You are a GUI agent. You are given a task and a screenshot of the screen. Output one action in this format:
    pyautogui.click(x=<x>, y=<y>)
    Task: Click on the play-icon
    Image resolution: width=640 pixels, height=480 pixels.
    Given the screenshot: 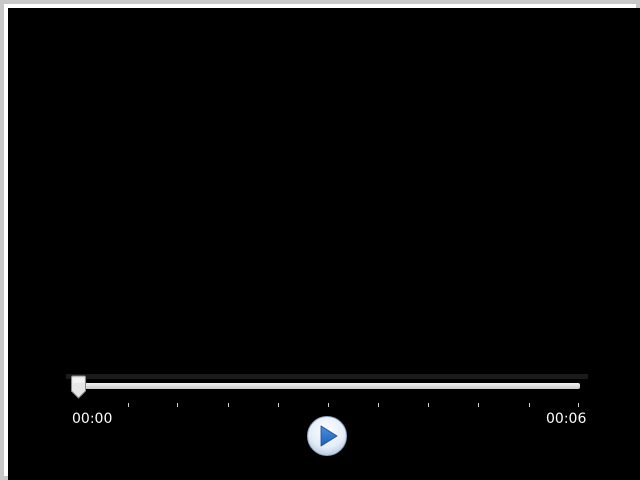 What is the action you would take?
    pyautogui.click(x=327, y=436)
    